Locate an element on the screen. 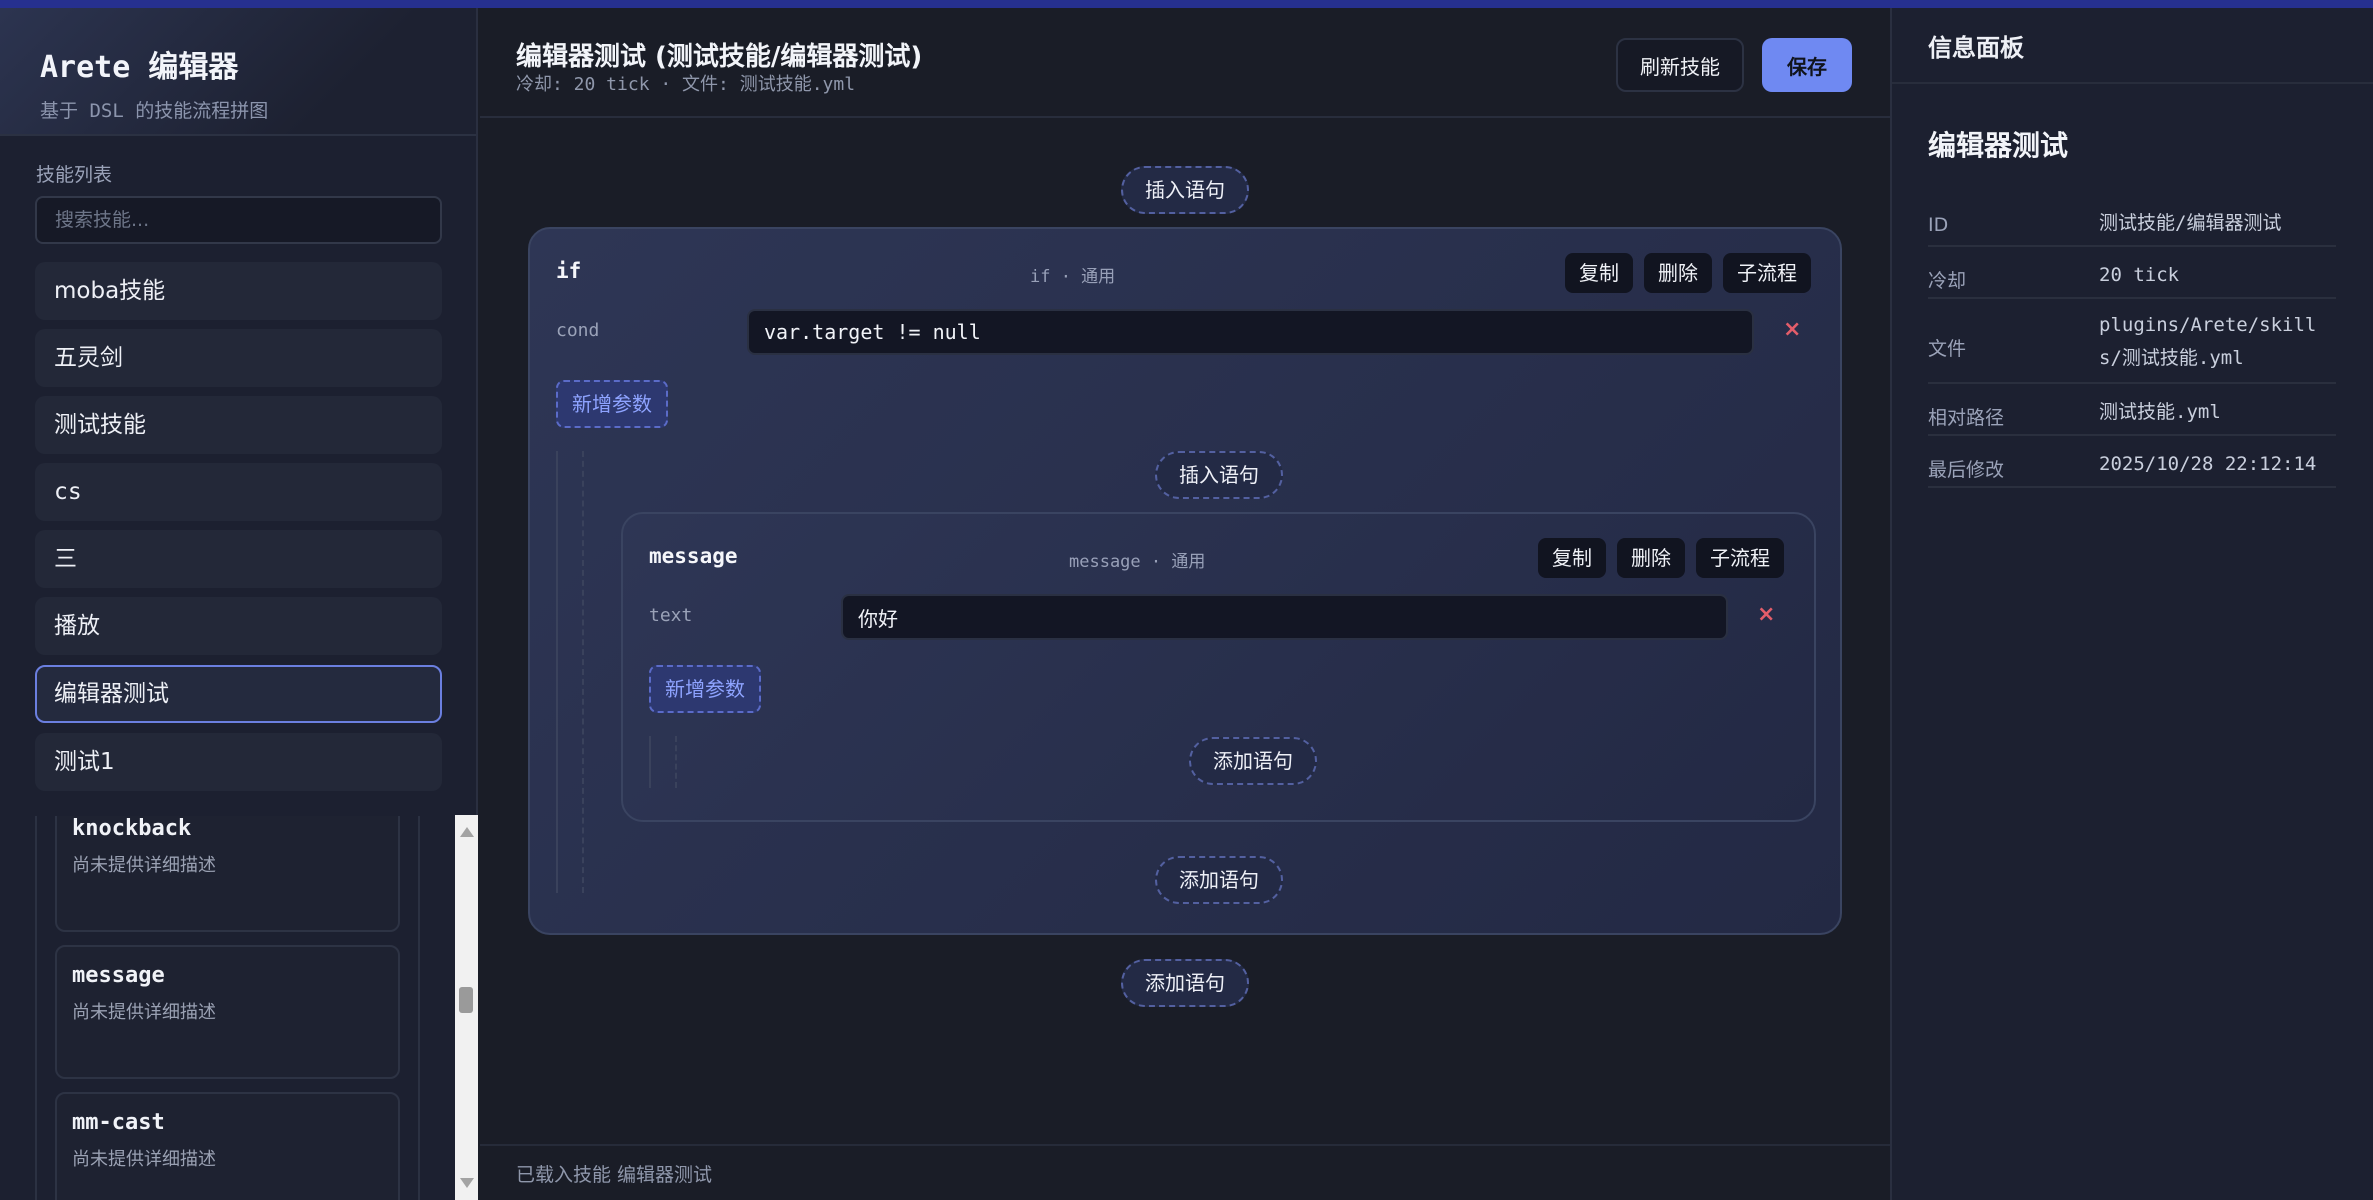  info-skill-title: 编辑器测试 is located at coordinates (1998, 145).